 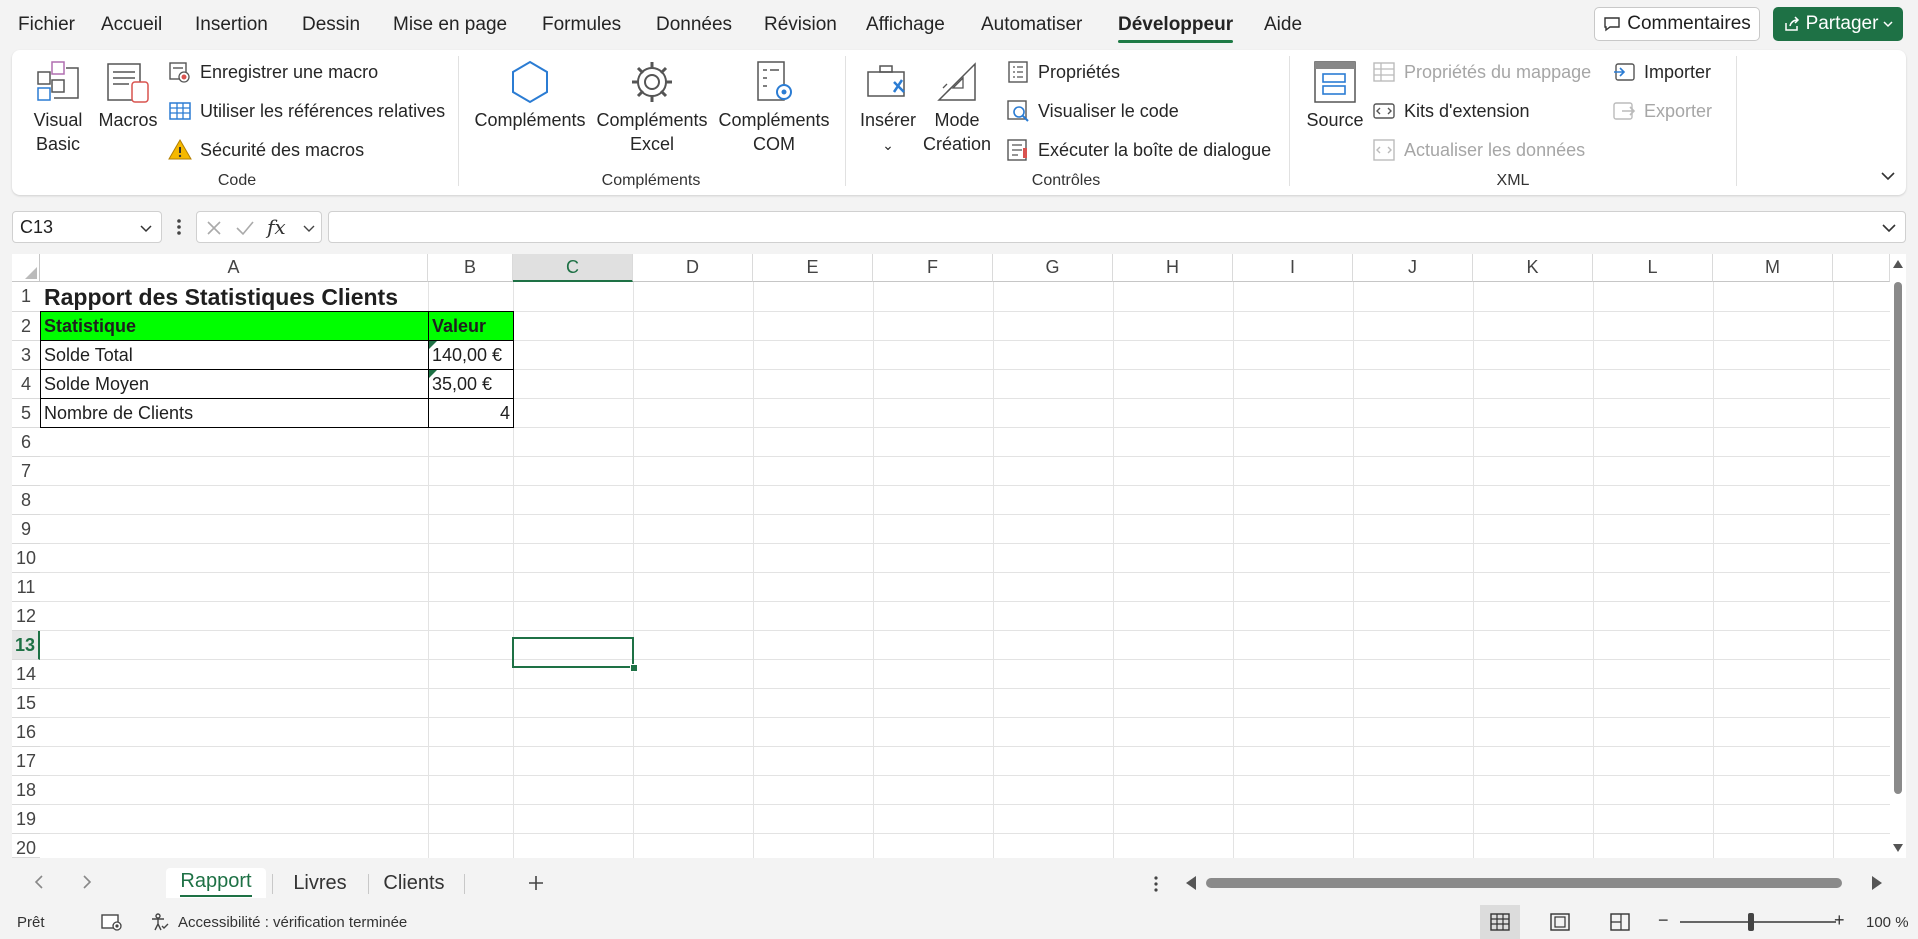 I want to click on formula-input, so click(x=1117, y=227).